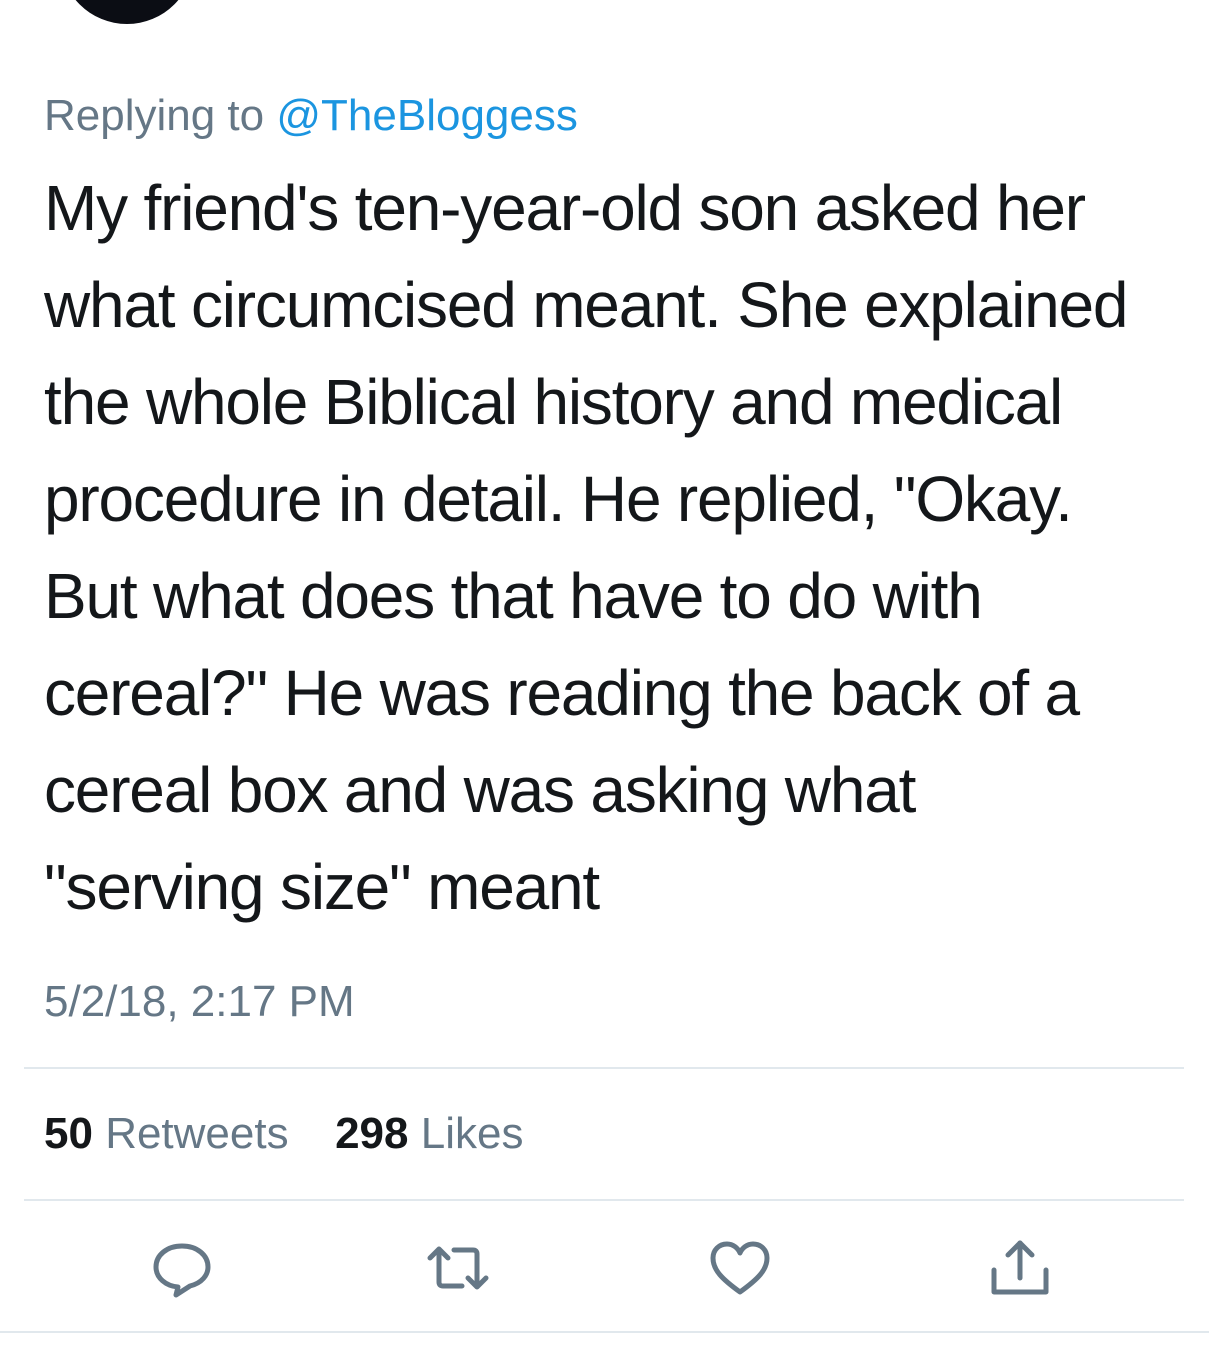 This screenshot has width=1209, height=1352. What do you see at coordinates (472, 1133) in the screenshot?
I see `likes-label: Likes` at bounding box center [472, 1133].